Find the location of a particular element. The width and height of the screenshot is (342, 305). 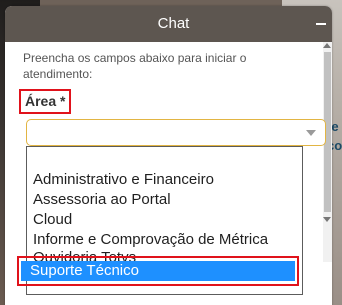

dropdown-option: Cloud is located at coordinates (52, 220).